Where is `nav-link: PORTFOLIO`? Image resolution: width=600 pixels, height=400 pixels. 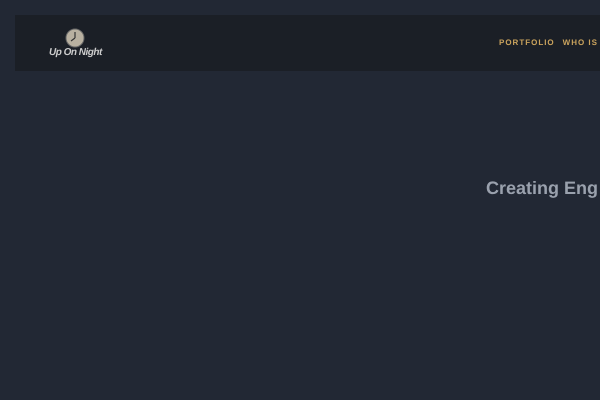 nav-link: PORTFOLIO is located at coordinates (526, 43).